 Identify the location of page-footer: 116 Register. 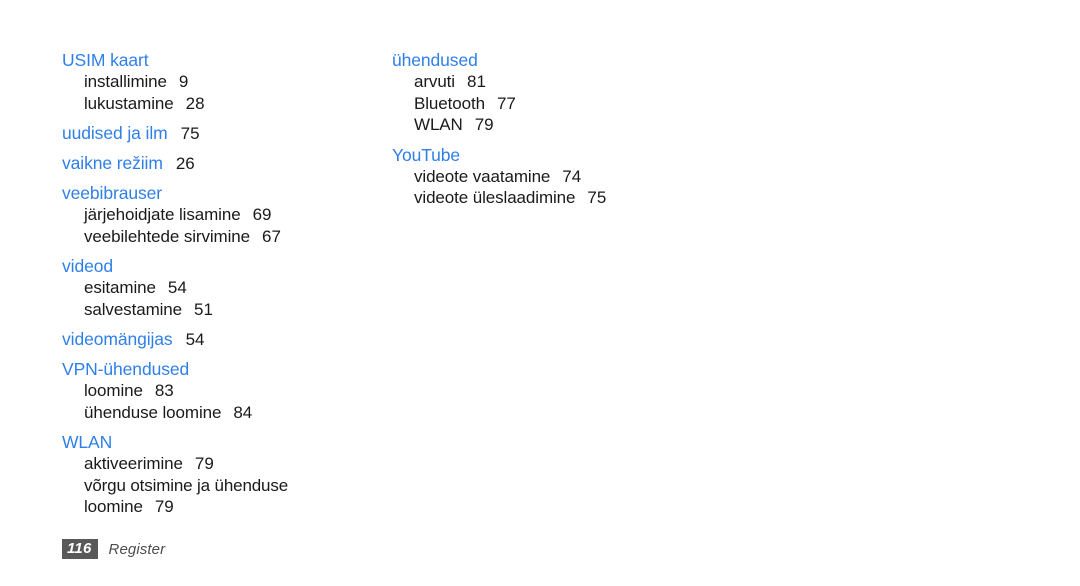
(113, 549).